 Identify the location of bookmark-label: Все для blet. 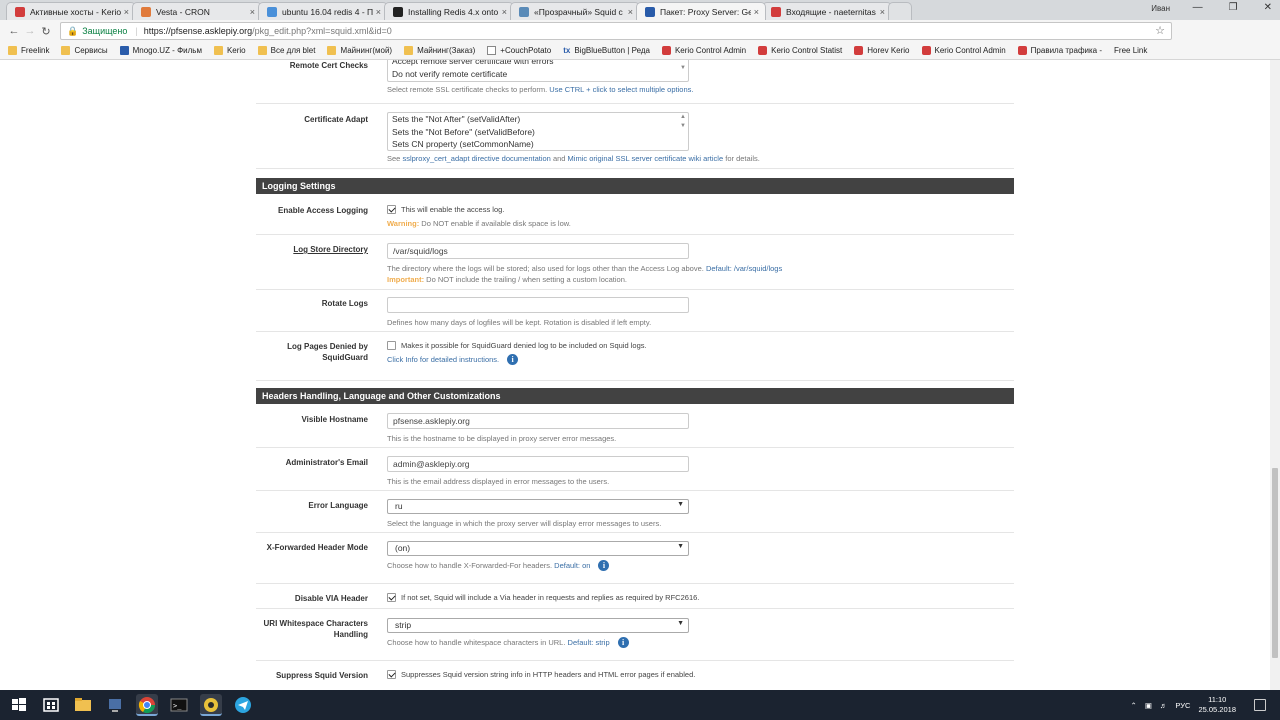
(293, 50).